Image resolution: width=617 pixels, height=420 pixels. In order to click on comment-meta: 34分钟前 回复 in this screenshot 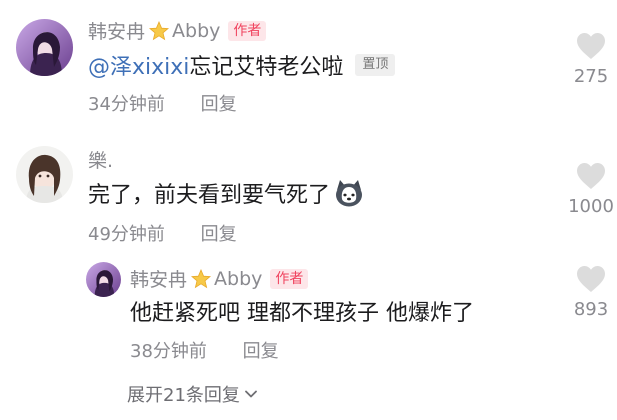, I will do `click(162, 103)`.